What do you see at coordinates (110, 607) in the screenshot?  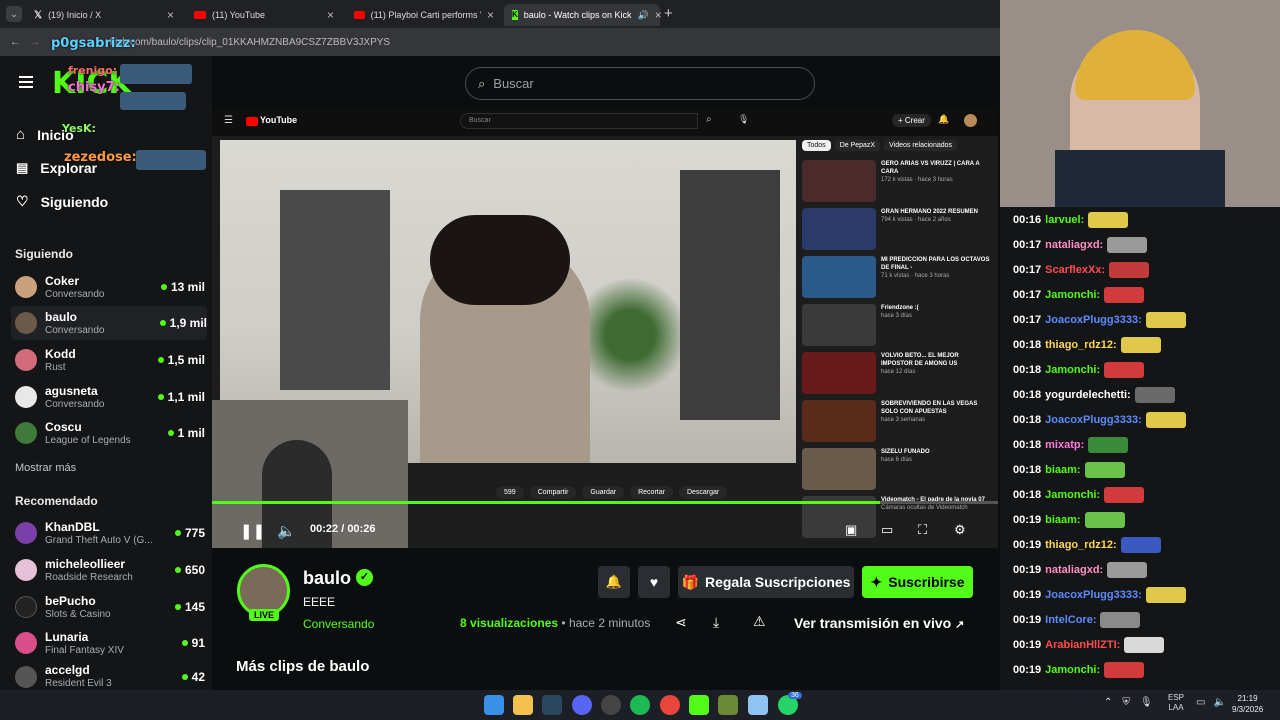 I see `sidebar-channel-bepucho: bePucho Slots & Casino 145` at bounding box center [110, 607].